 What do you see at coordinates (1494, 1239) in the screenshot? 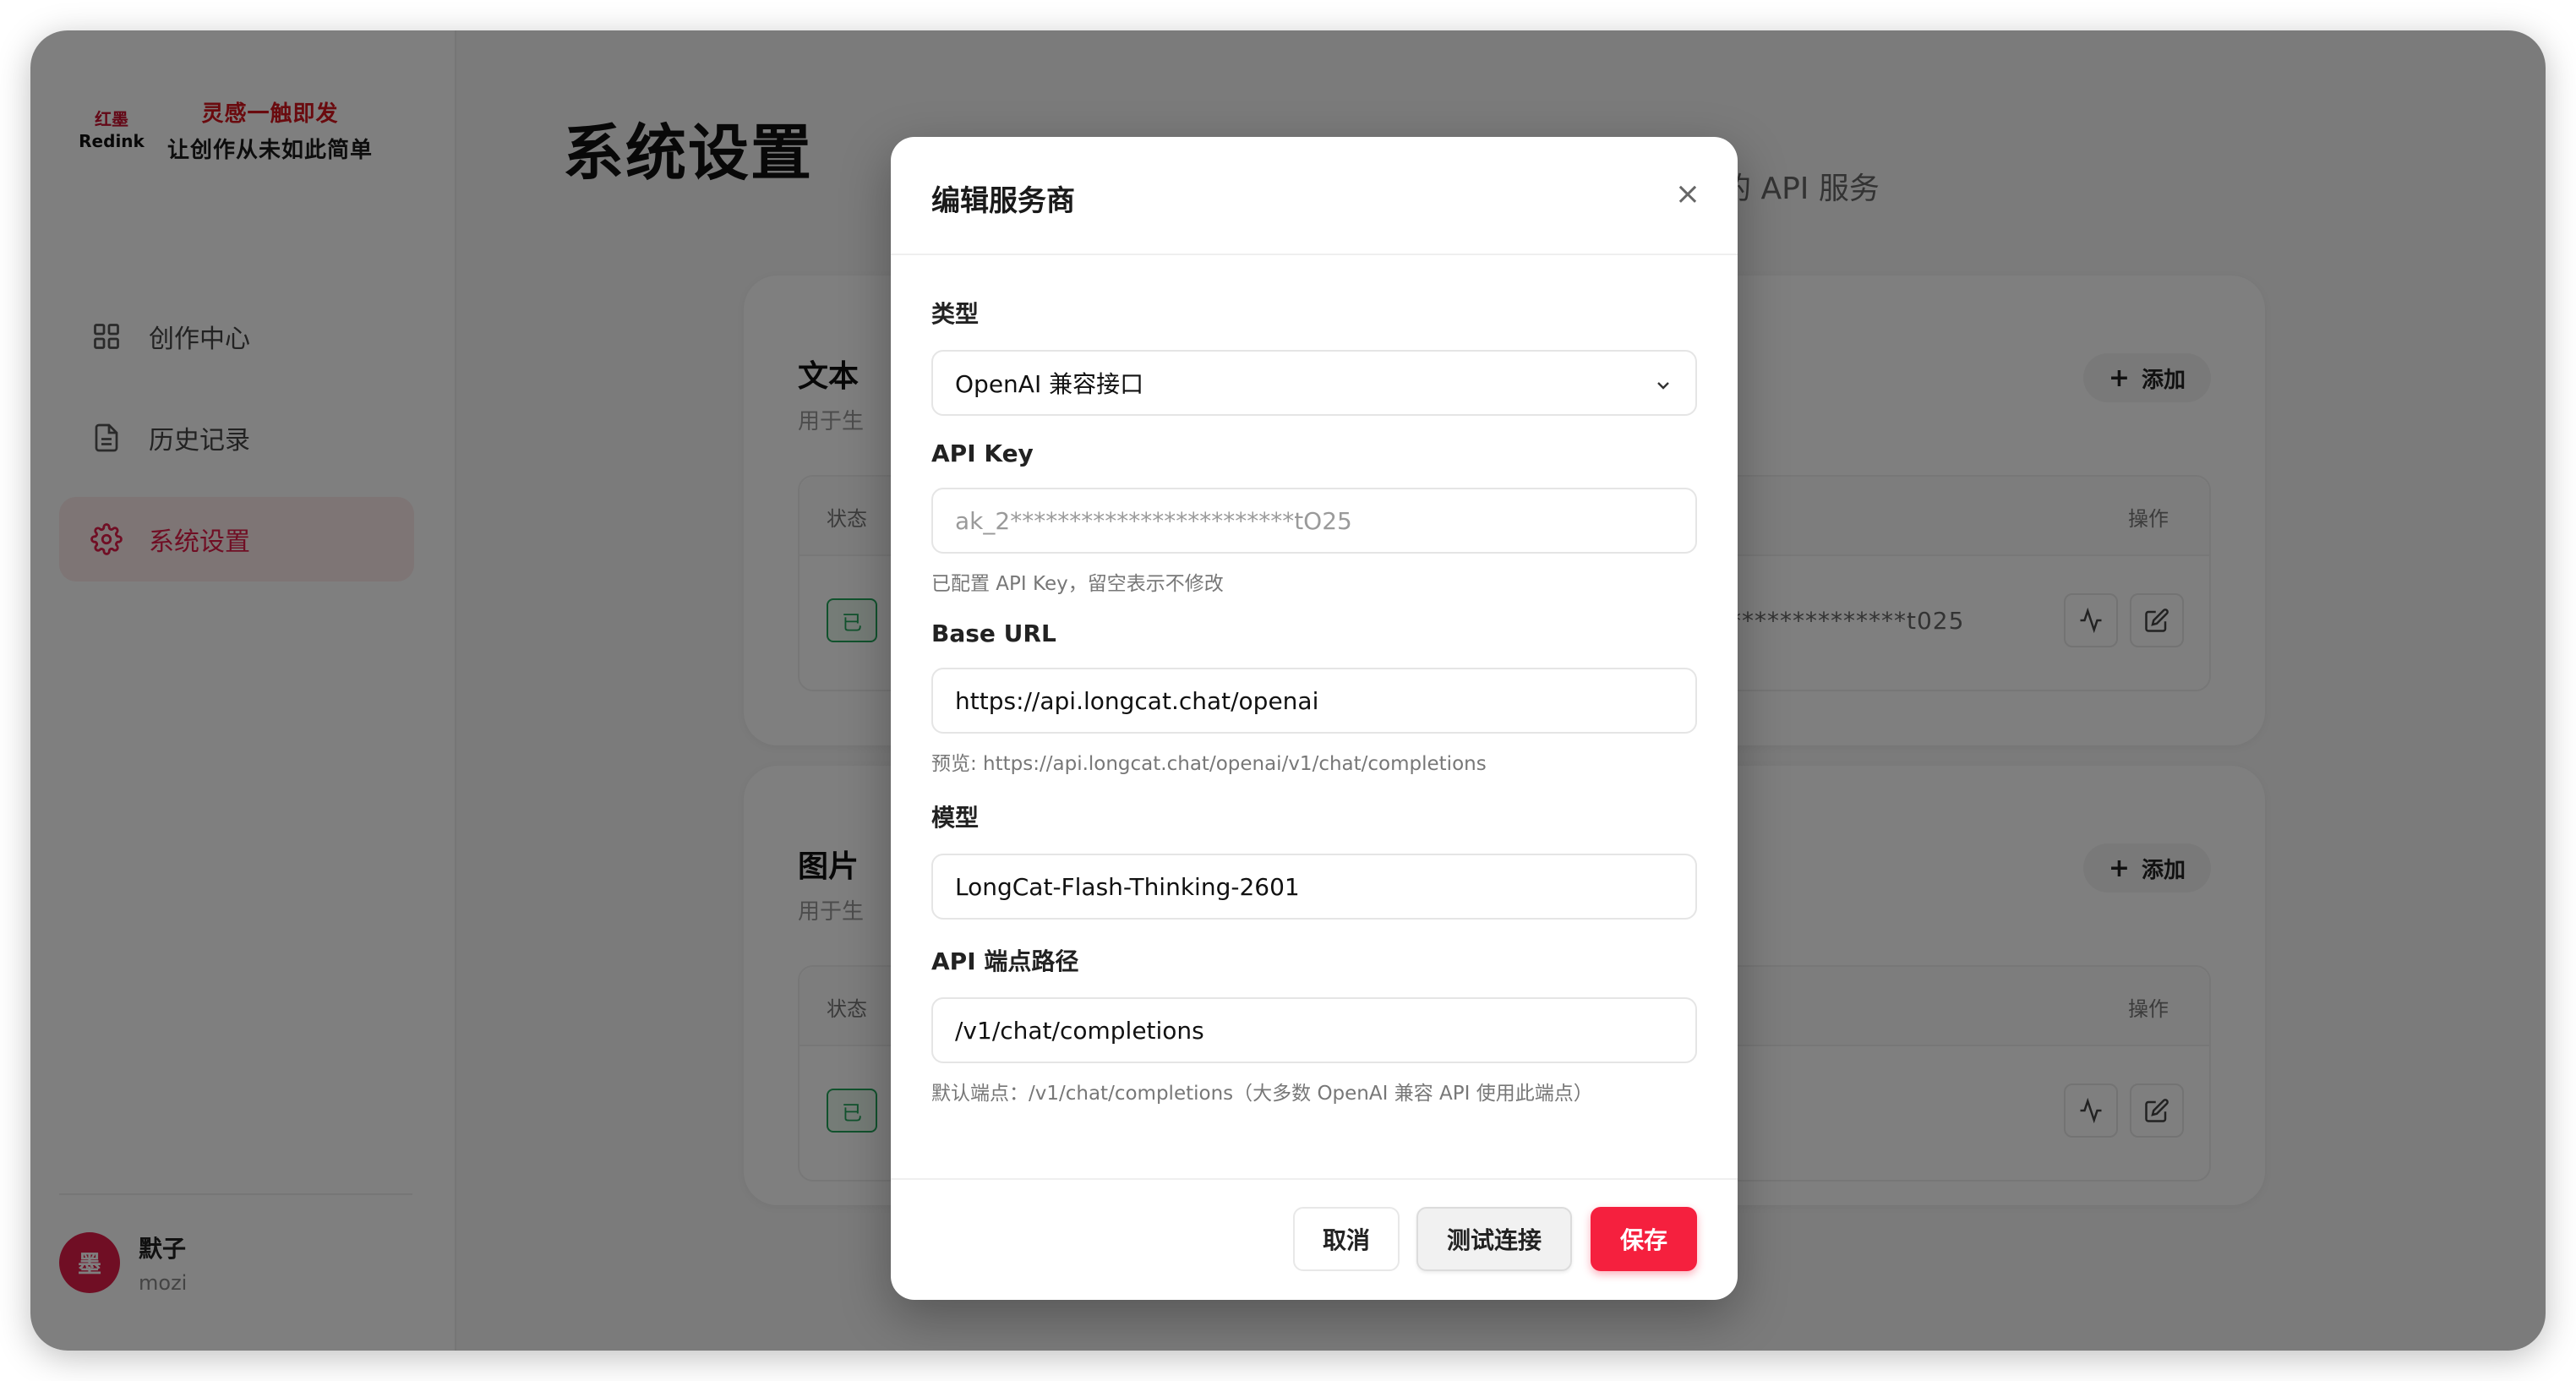
I see `test-connection-button: 测试连接` at bounding box center [1494, 1239].